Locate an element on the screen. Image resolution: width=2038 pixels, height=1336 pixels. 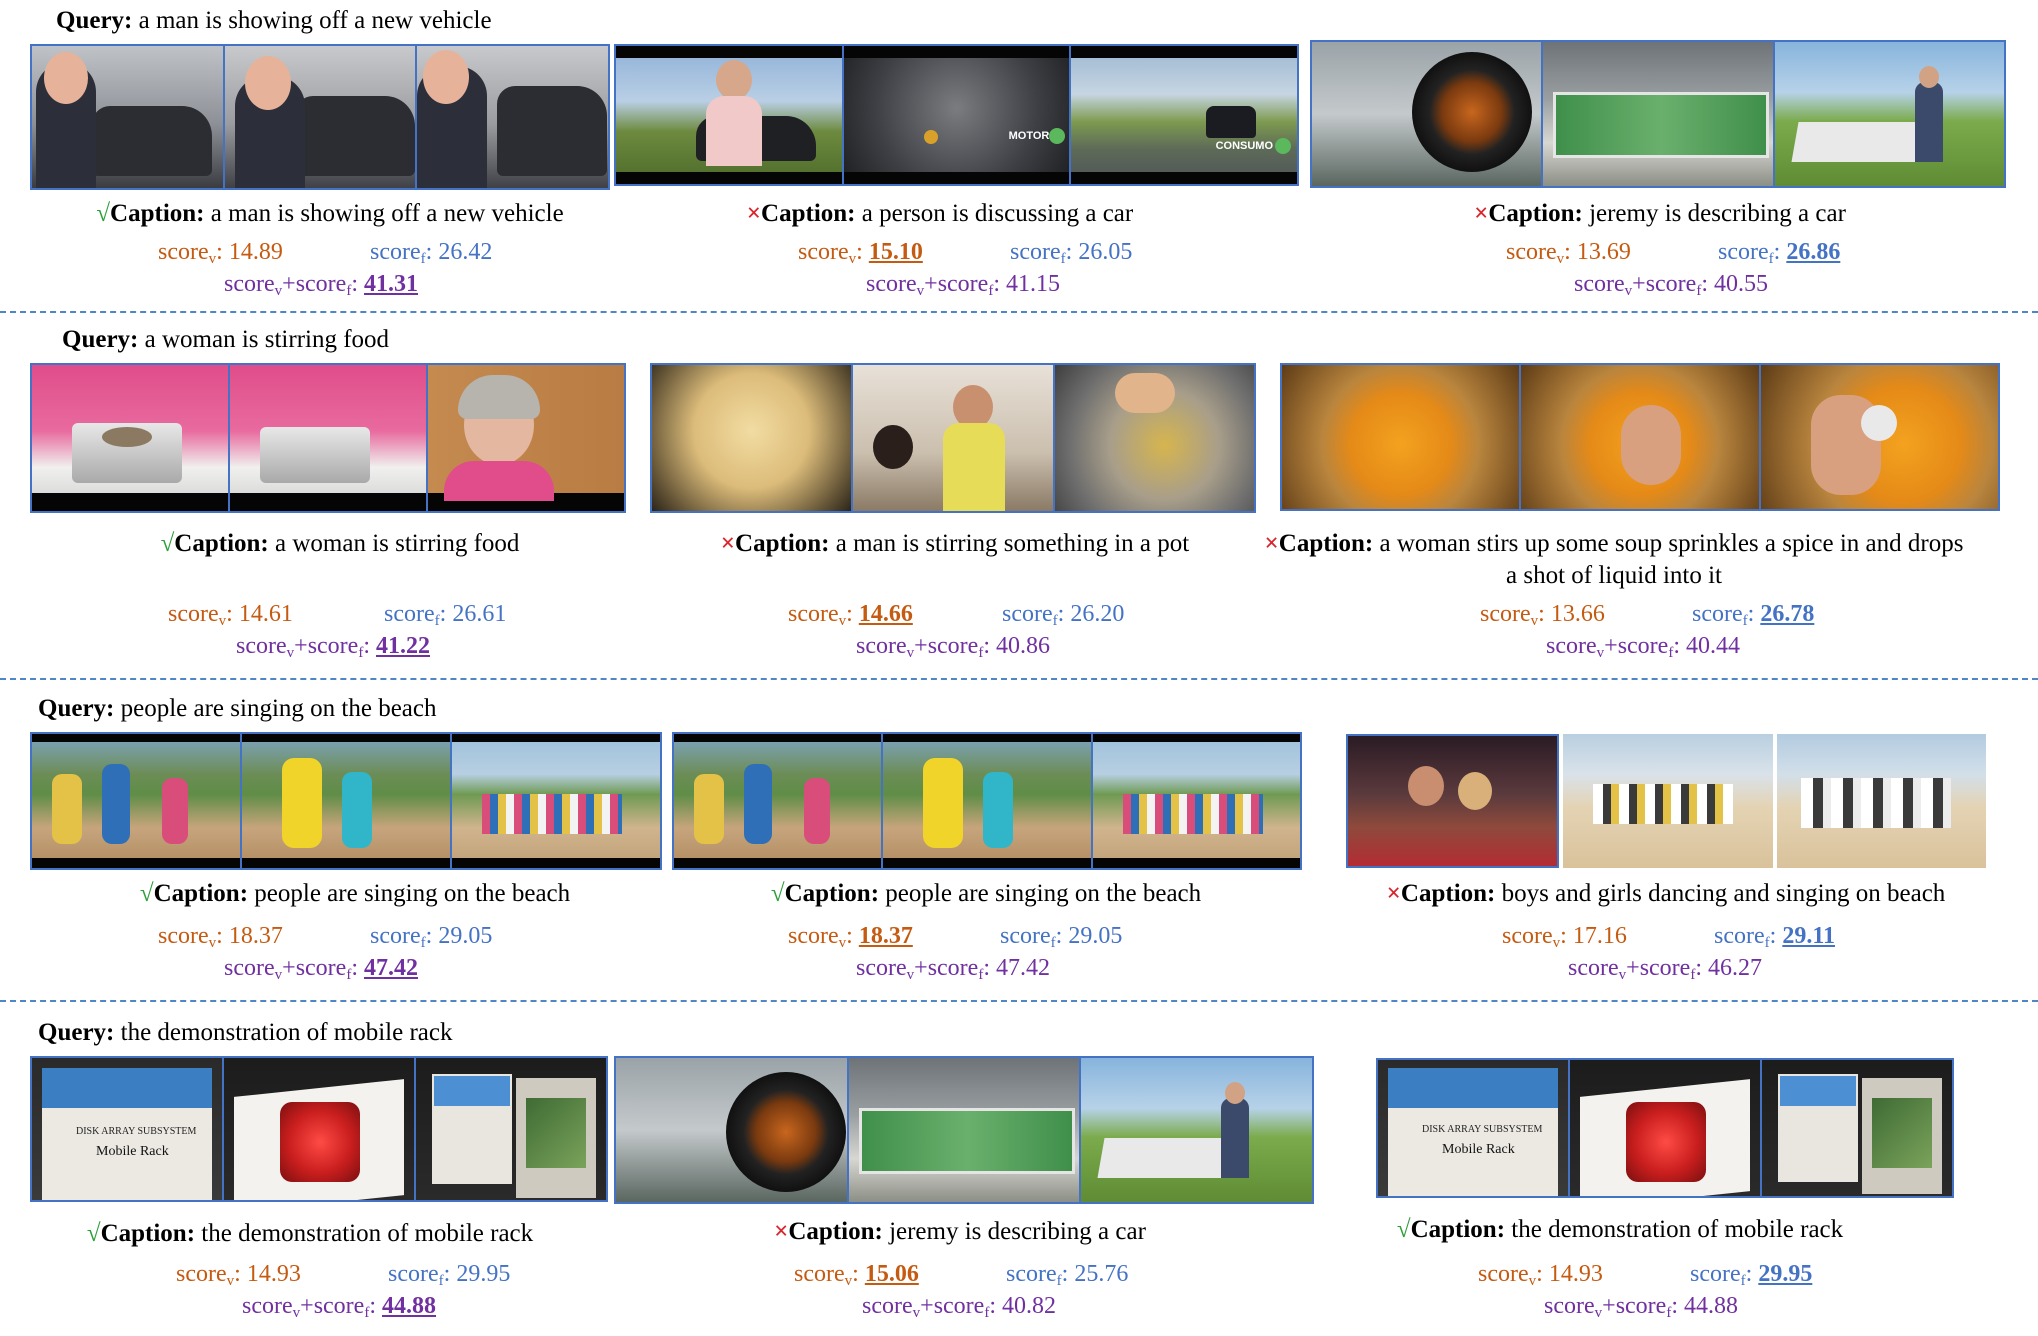
score-f: scoref: 26.42 is located at coordinates (431, 253).